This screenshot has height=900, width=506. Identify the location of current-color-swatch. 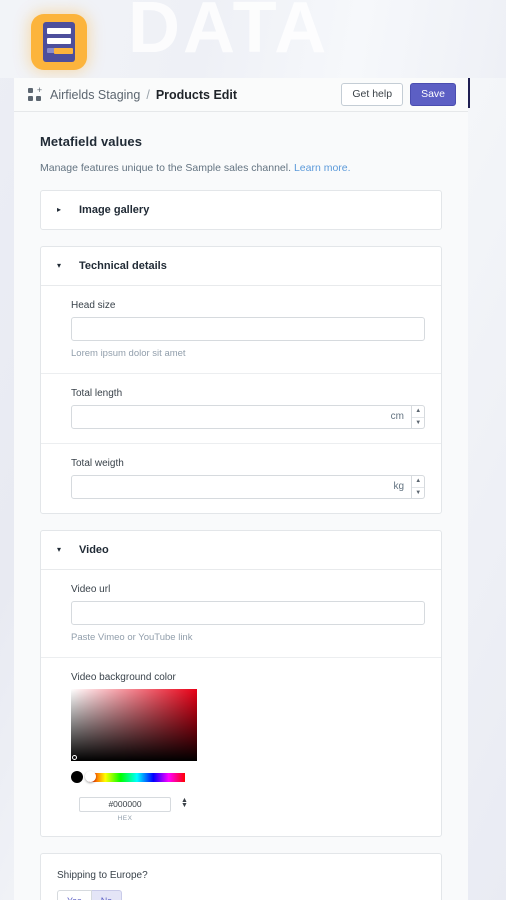
(77, 777).